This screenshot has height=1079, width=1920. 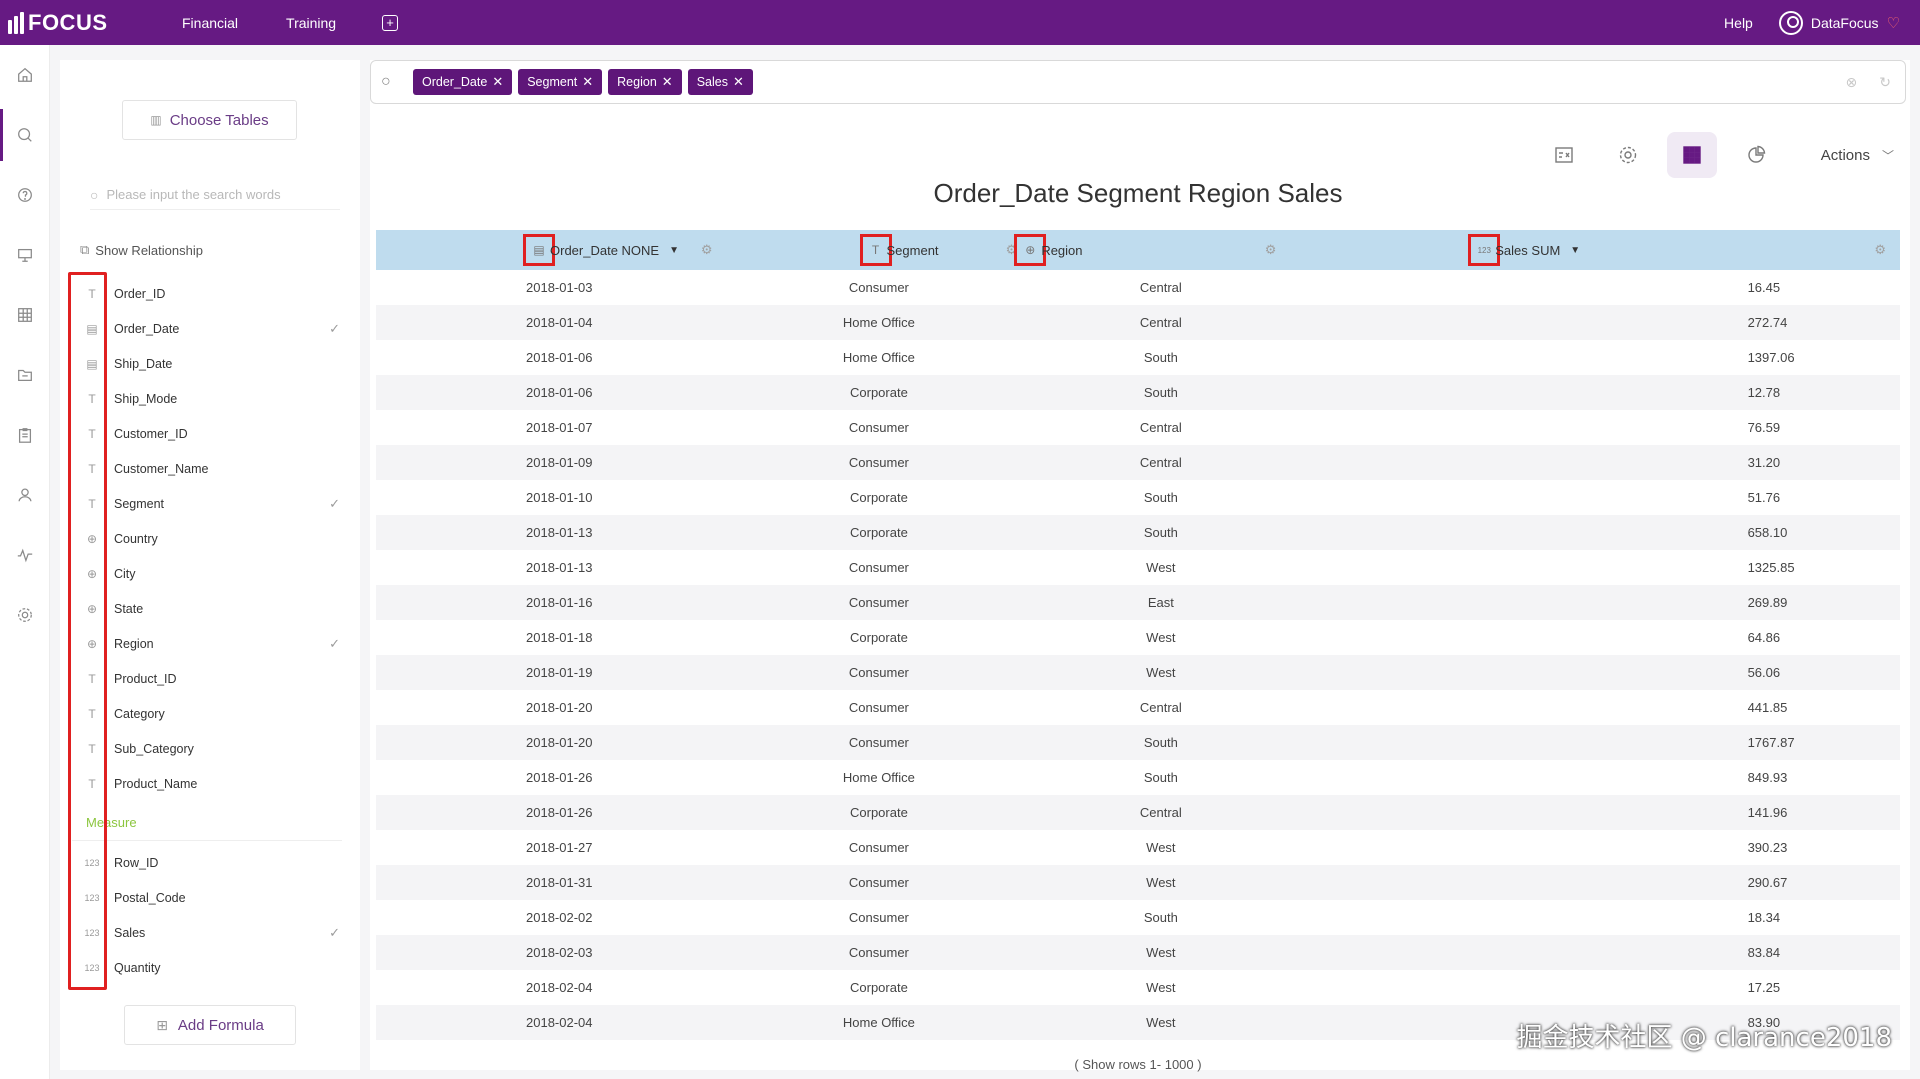 What do you see at coordinates (1771, 357) in the screenshot?
I see `table-cell: 1397.06` at bounding box center [1771, 357].